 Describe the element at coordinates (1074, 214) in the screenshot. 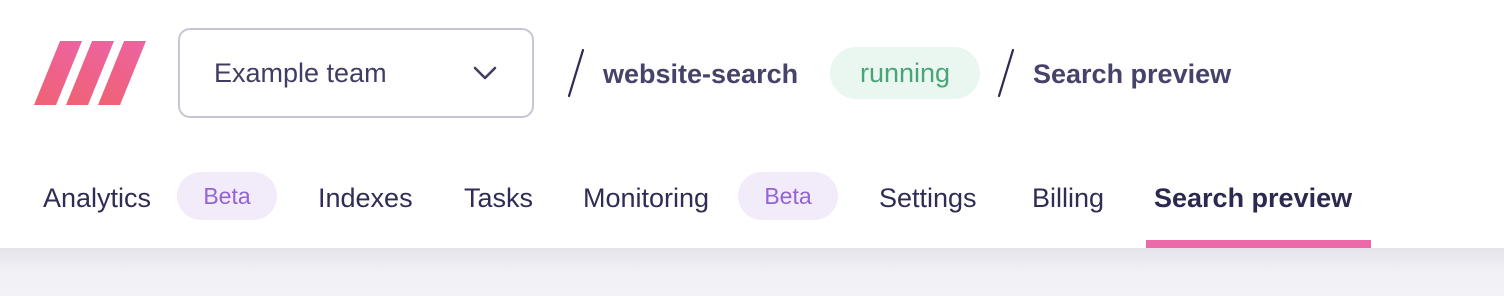

I see `tab-billing: Billing` at that location.